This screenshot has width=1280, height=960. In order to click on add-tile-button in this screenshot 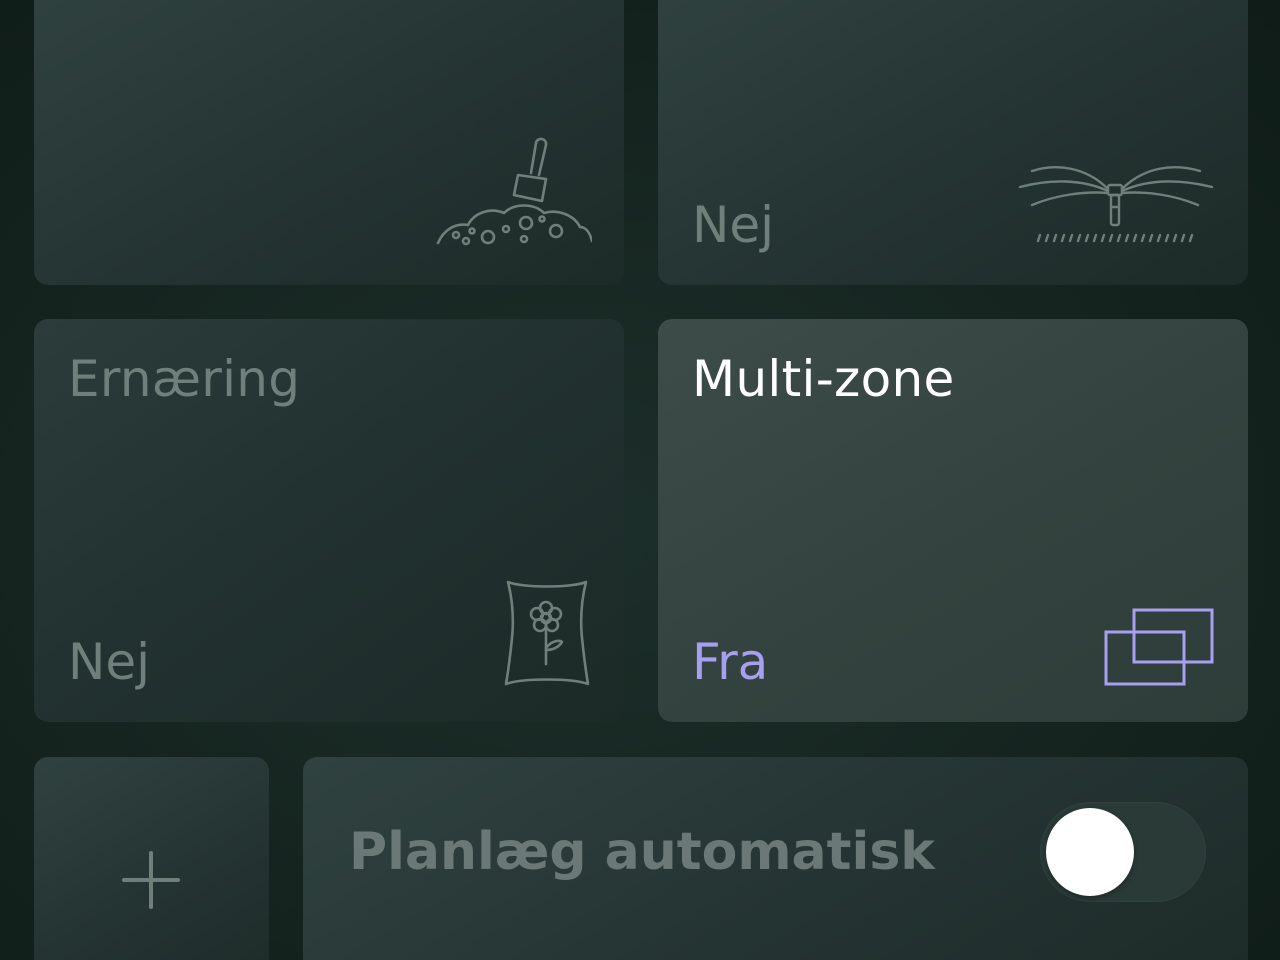, I will do `click(151, 858)`.